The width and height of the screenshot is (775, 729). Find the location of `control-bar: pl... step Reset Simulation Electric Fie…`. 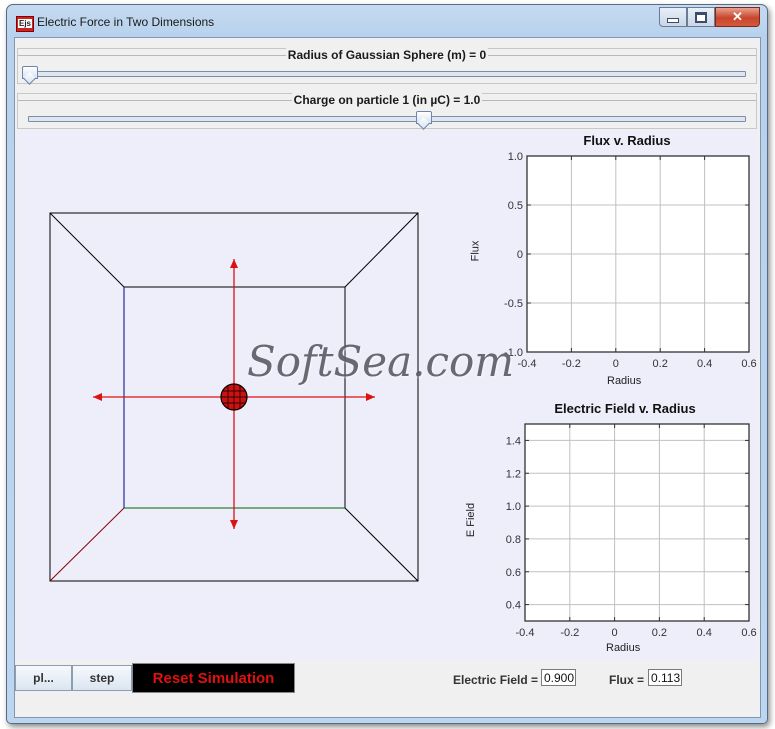

control-bar: pl... step Reset Simulation Electric Fie… is located at coordinates (387, 688).